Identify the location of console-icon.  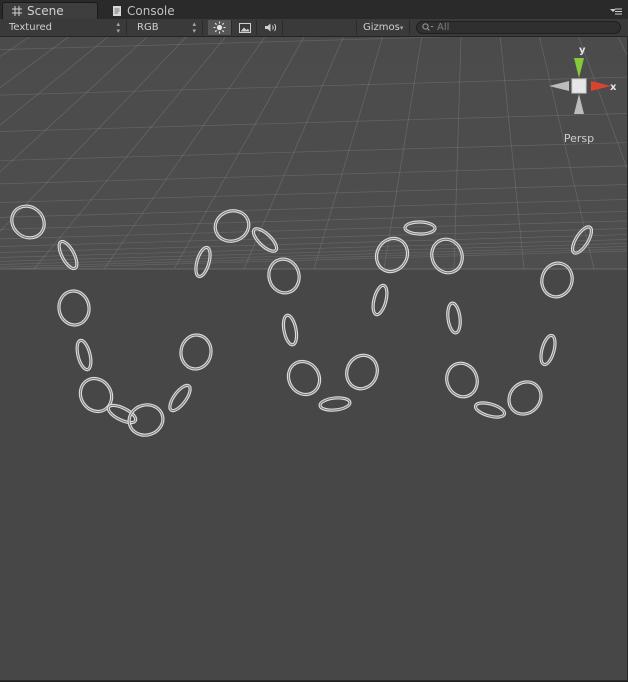
(117, 11).